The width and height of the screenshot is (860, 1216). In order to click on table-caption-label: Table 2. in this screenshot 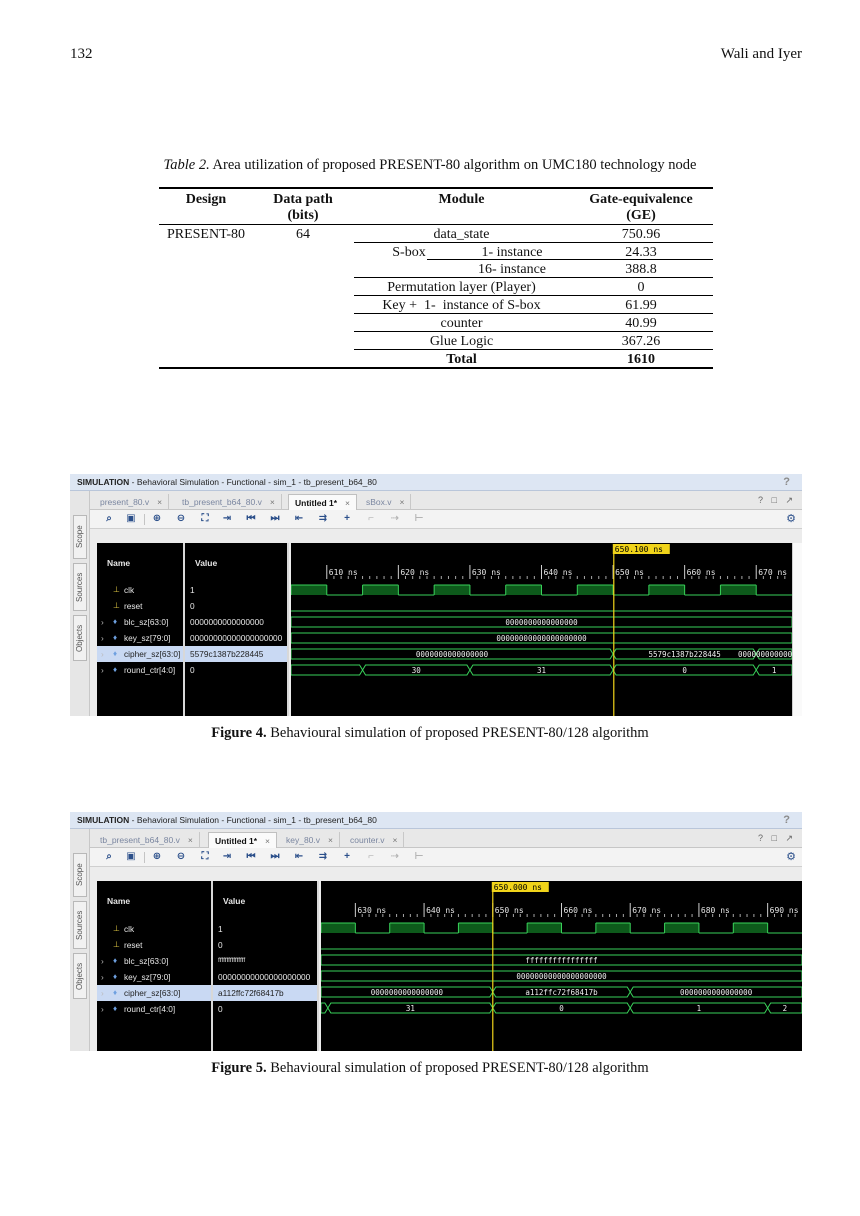, I will do `click(186, 165)`.